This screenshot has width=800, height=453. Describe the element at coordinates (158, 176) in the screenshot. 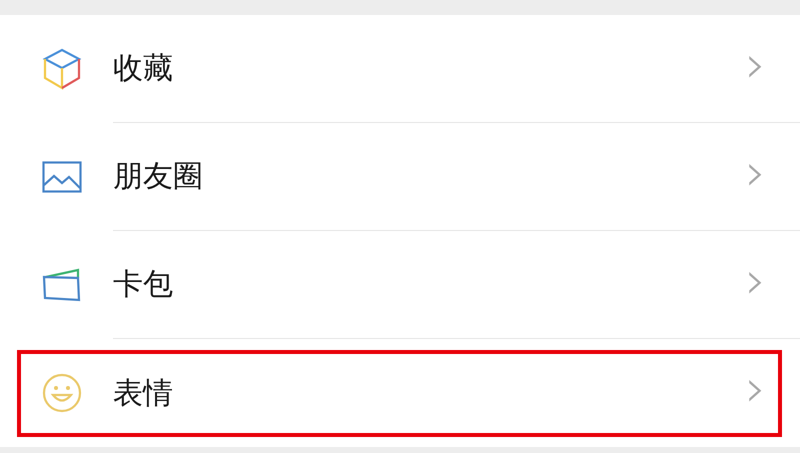

I see `menu-item-label: 朋友圈` at that location.